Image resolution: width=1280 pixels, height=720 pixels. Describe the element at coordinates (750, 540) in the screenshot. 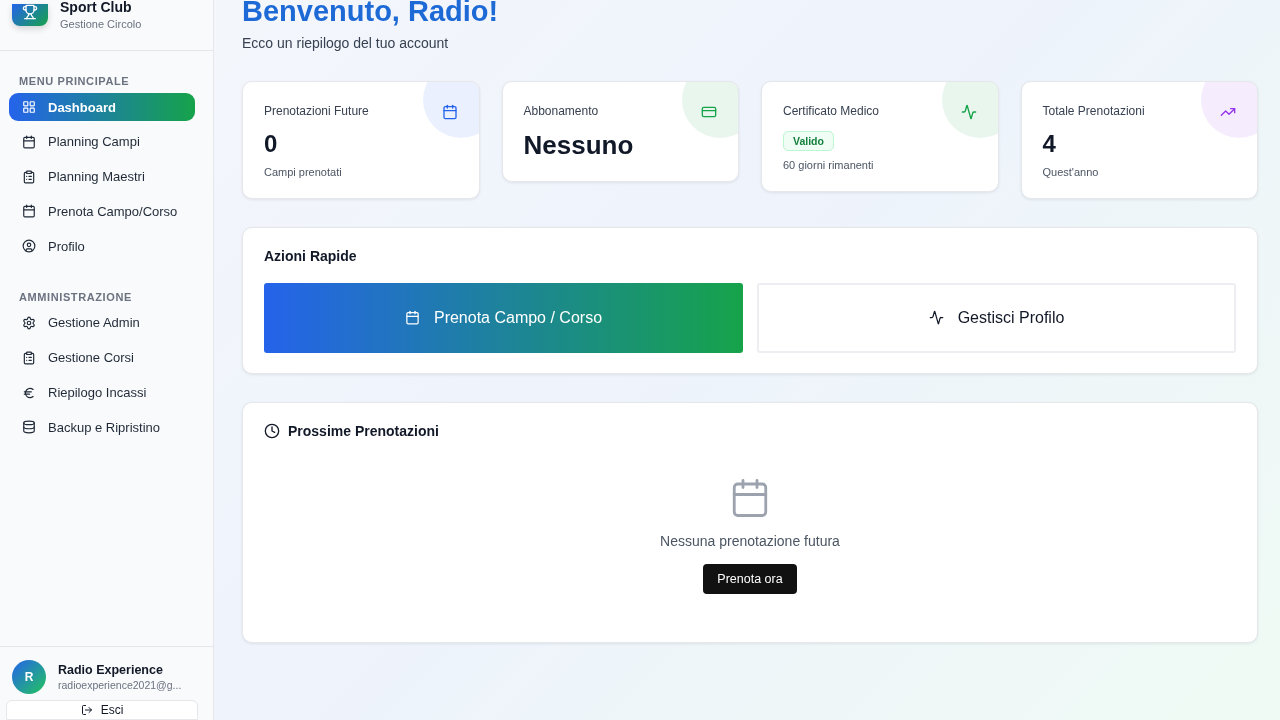

I see `empty-message: Nessuna prenotazione futura` at that location.